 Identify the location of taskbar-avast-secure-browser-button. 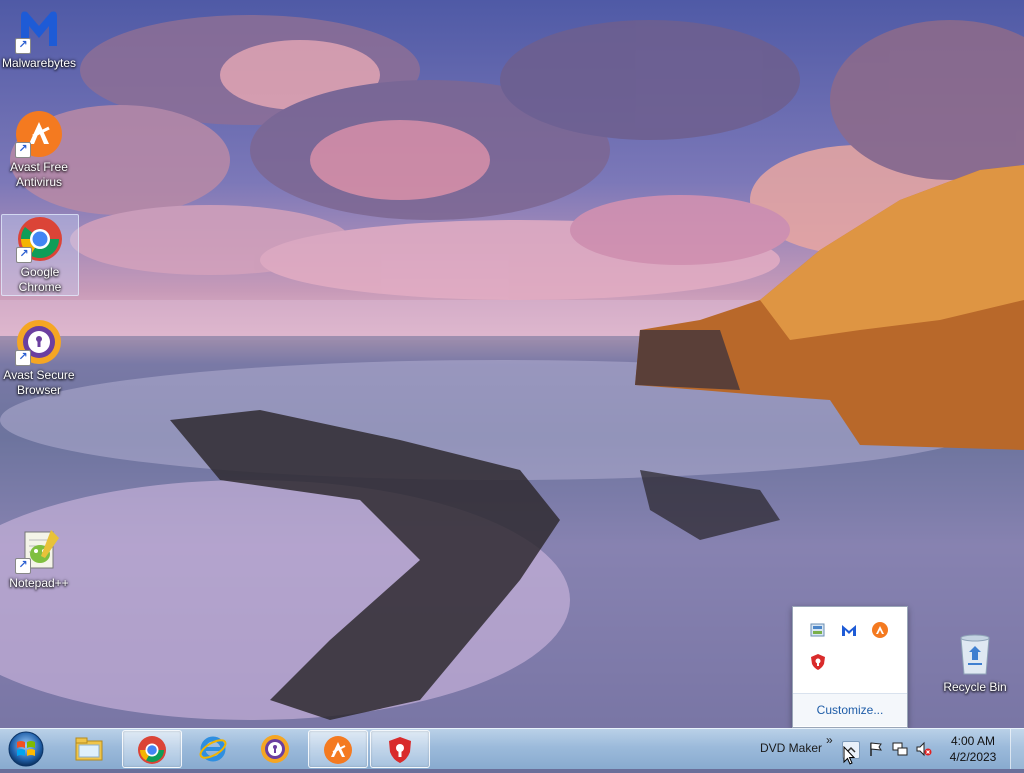
(275, 748).